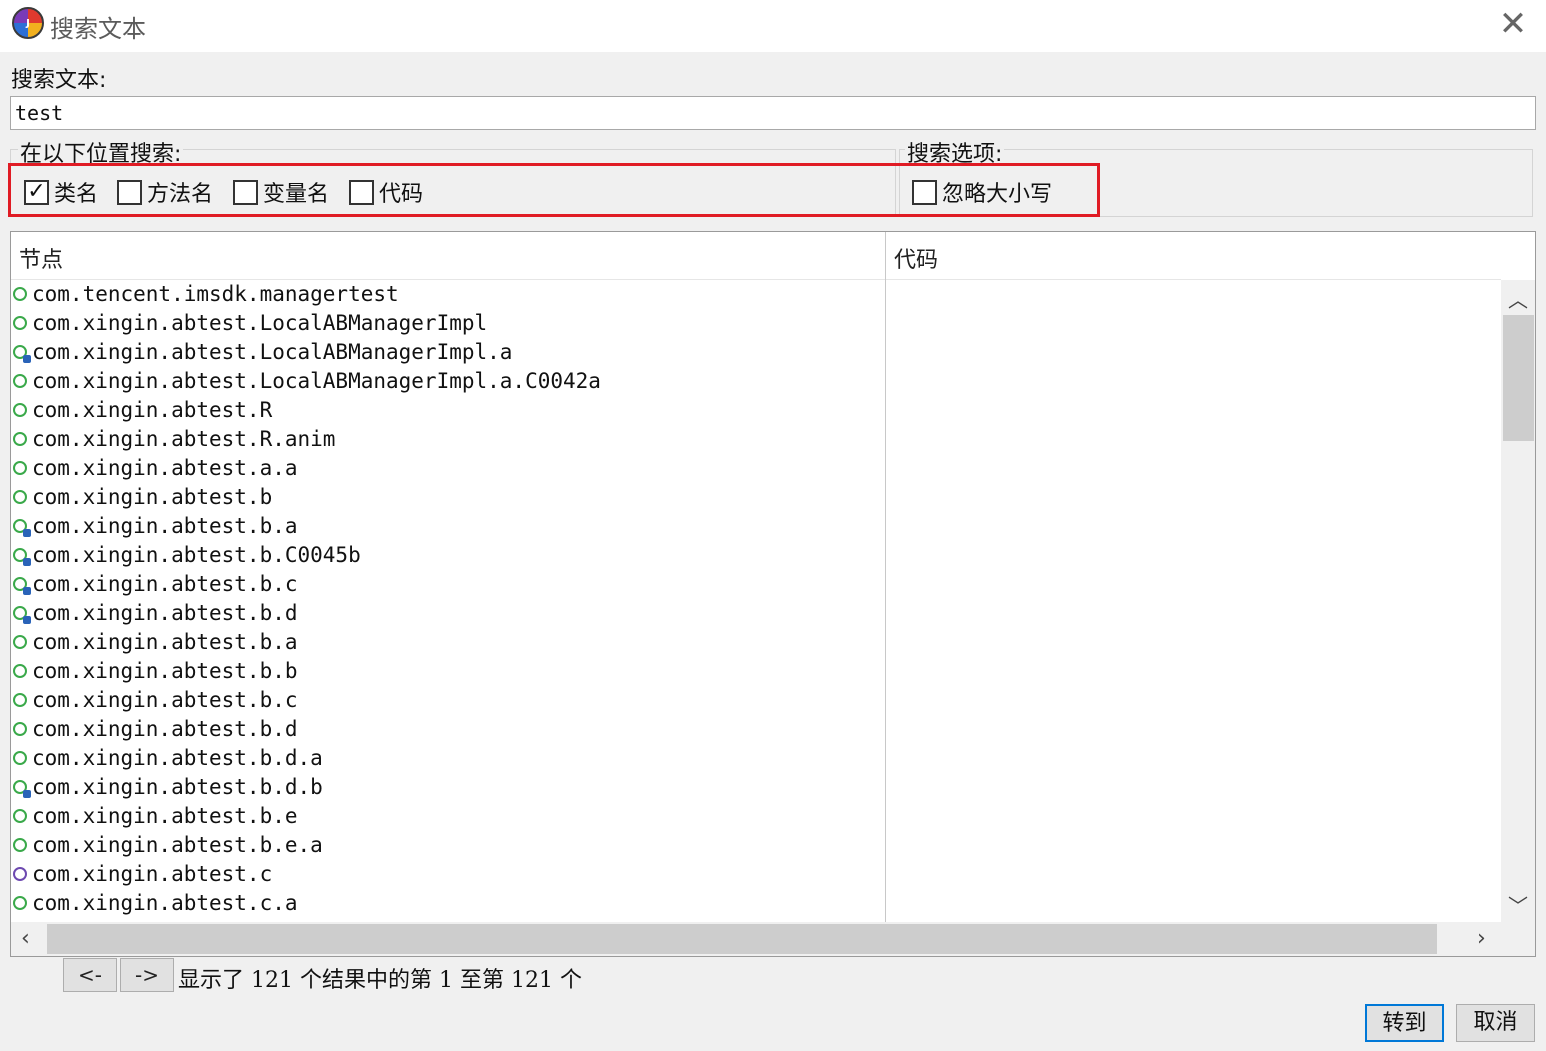 The width and height of the screenshot is (1546, 1051). Describe the element at coordinates (1404, 1023) in the screenshot. I see `goto-button: 转到` at that location.